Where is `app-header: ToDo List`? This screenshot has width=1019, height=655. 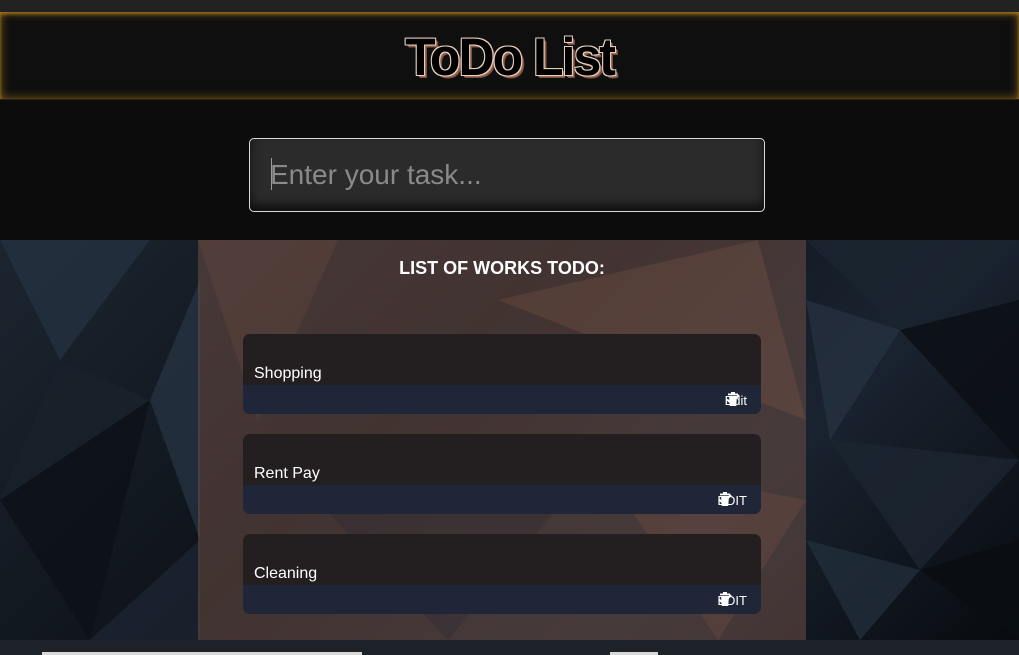 app-header: ToDo List is located at coordinates (509, 56).